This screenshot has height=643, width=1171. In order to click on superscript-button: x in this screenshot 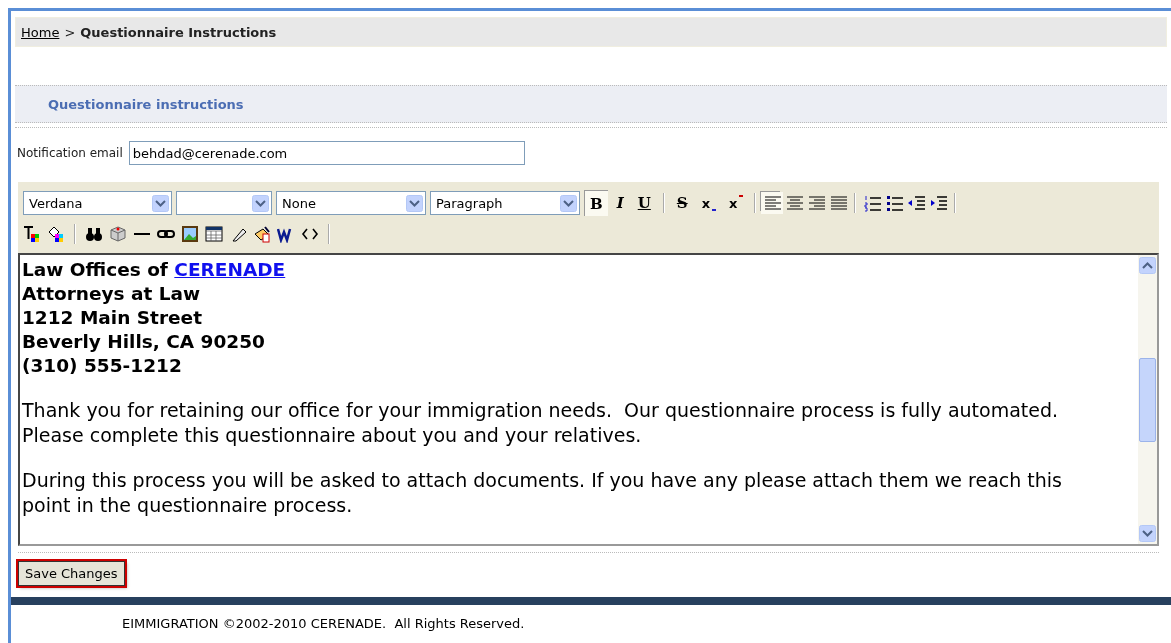, I will do `click(736, 203)`.